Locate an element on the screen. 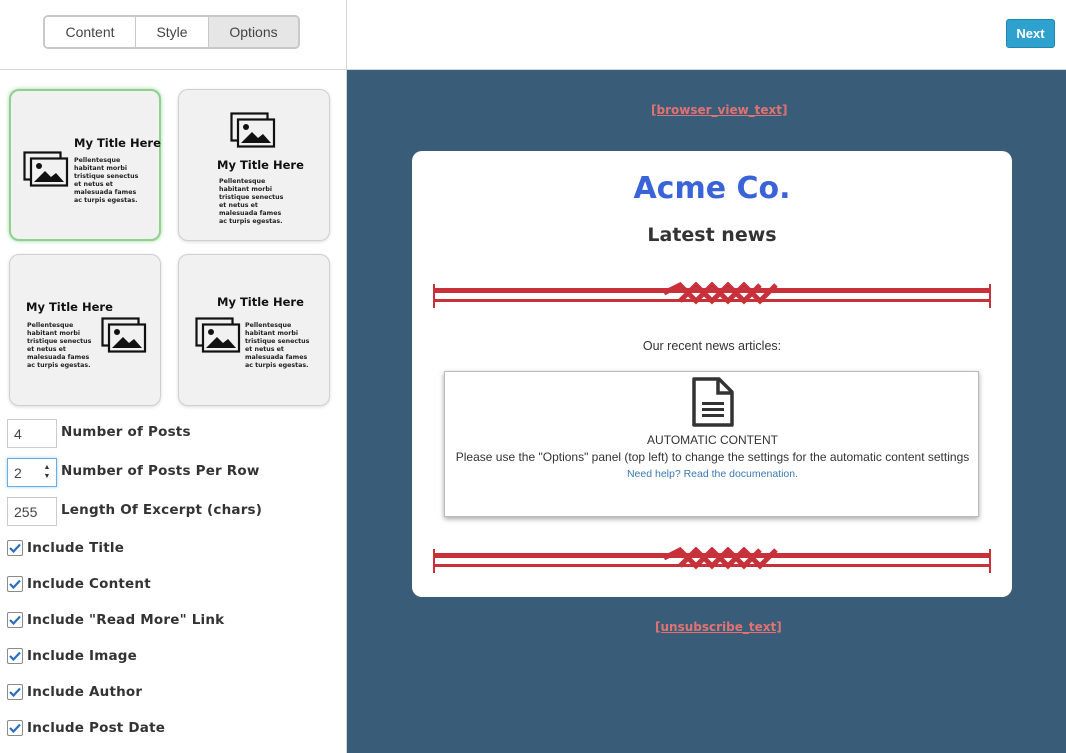 The image size is (1066, 753). include-image-label: Include Image is located at coordinates (82, 656).